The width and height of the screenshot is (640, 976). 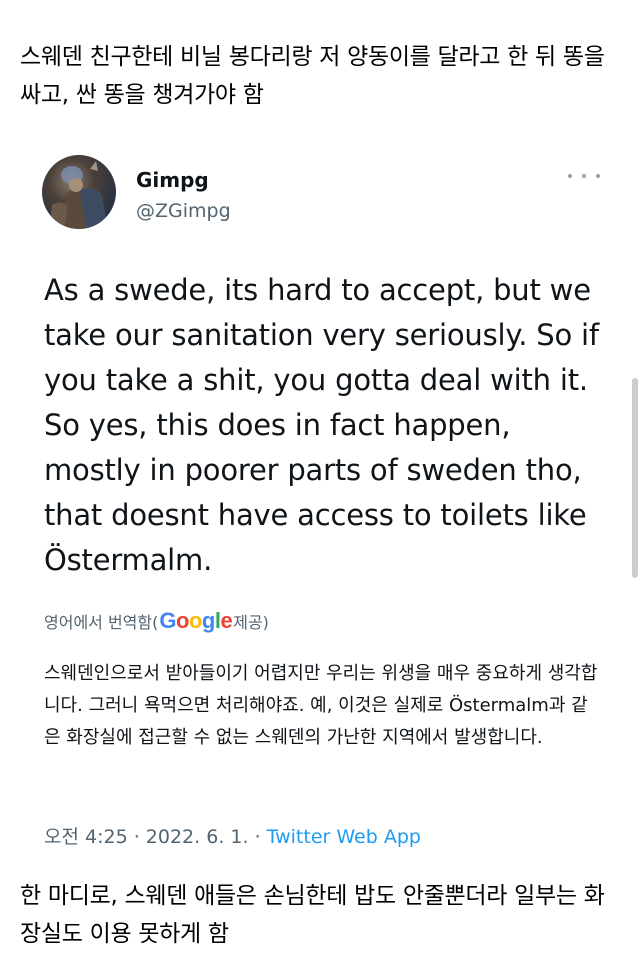 I want to click on source-app-link: Twitter Web App, so click(x=344, y=837).